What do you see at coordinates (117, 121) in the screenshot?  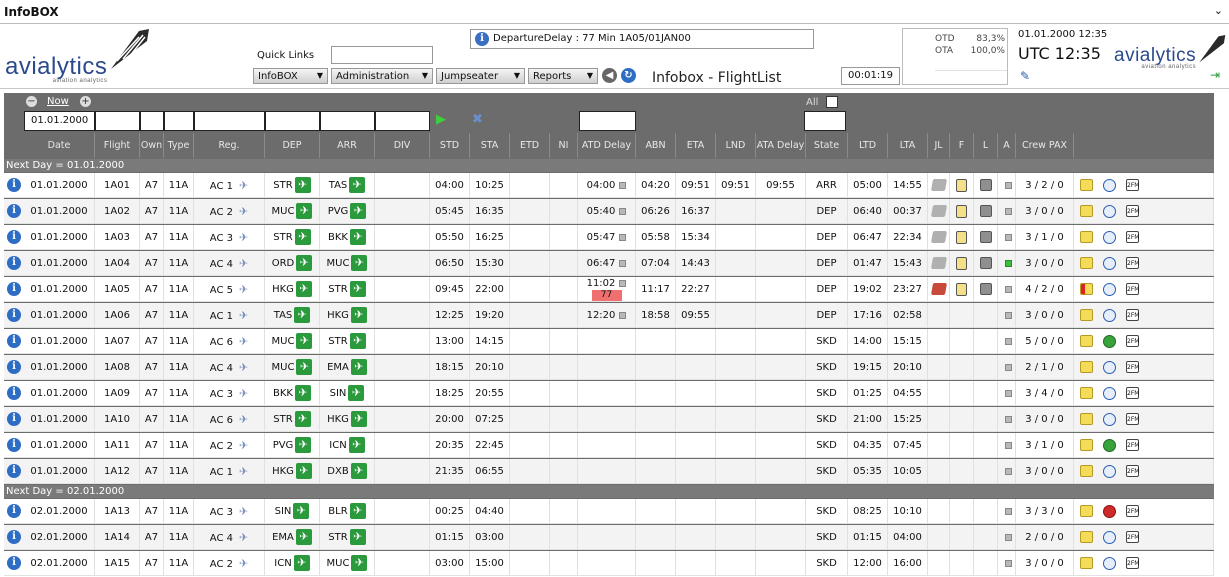 I see `flight-filter` at bounding box center [117, 121].